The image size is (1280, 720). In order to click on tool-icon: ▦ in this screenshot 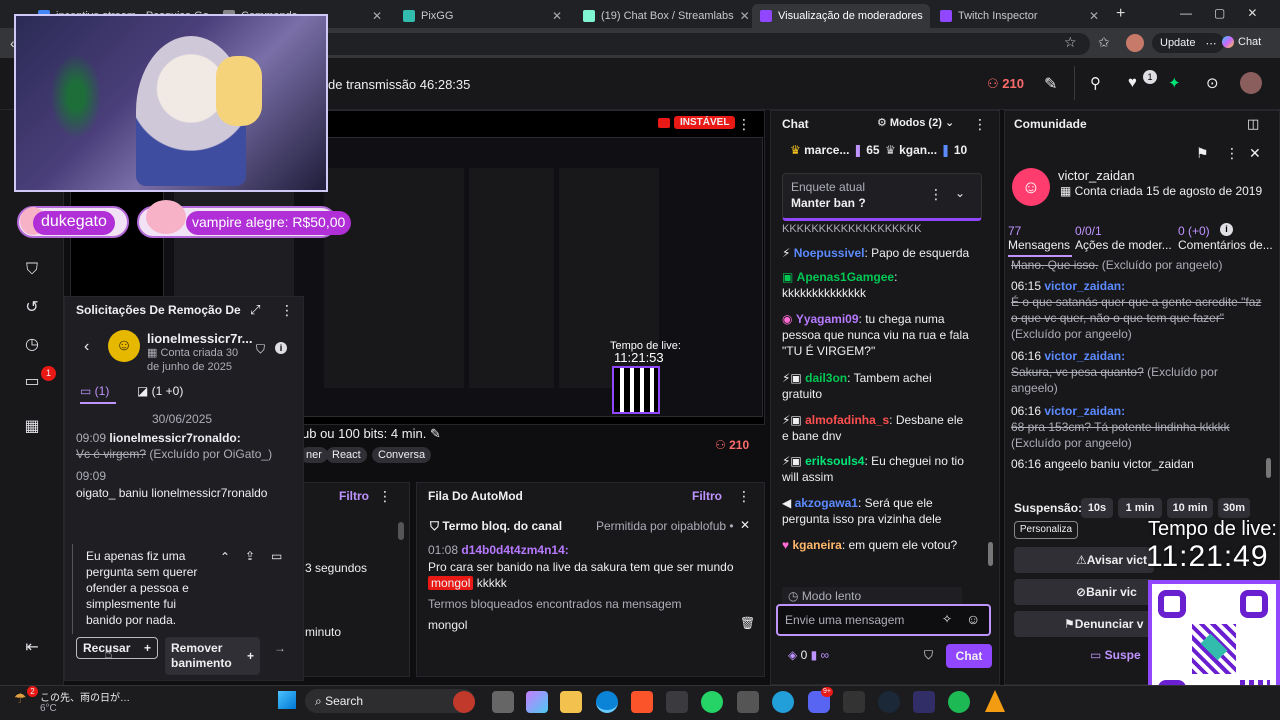, I will do `click(32, 426)`.